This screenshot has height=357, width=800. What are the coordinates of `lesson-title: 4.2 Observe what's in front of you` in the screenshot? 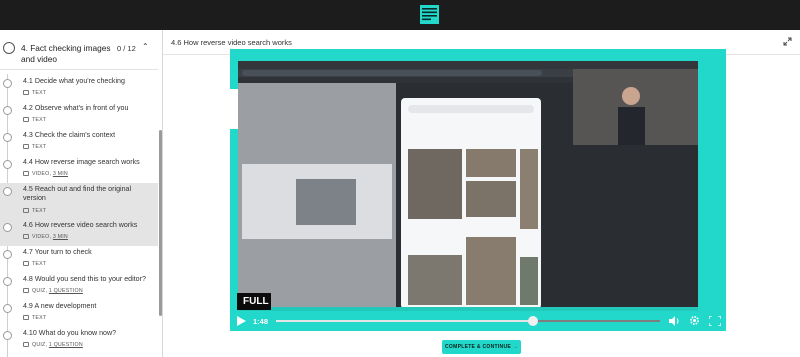 It's located at (76, 108).